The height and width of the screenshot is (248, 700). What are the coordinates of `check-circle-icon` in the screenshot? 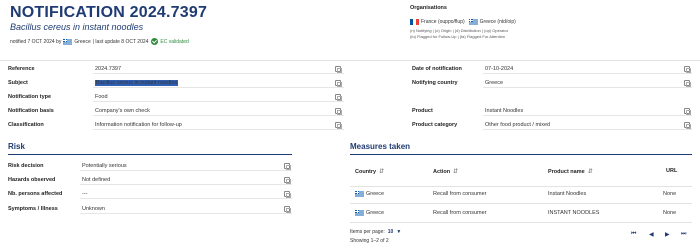 It's located at (155, 41).